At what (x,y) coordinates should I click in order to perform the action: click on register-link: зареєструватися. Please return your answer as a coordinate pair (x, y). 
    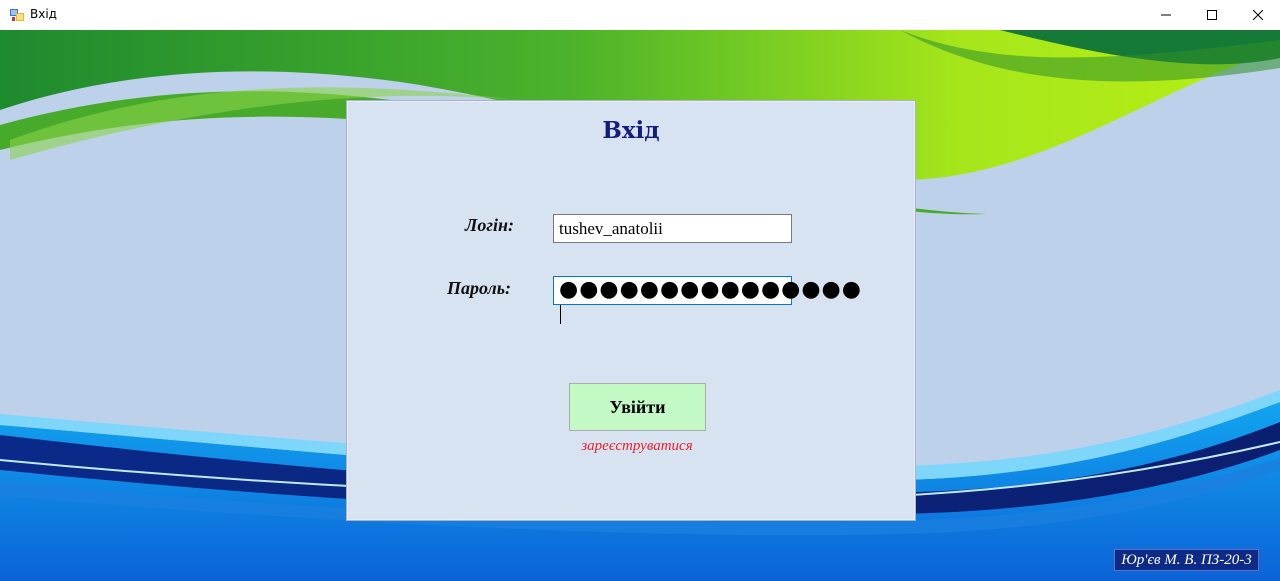
    Looking at the image, I should click on (637, 446).